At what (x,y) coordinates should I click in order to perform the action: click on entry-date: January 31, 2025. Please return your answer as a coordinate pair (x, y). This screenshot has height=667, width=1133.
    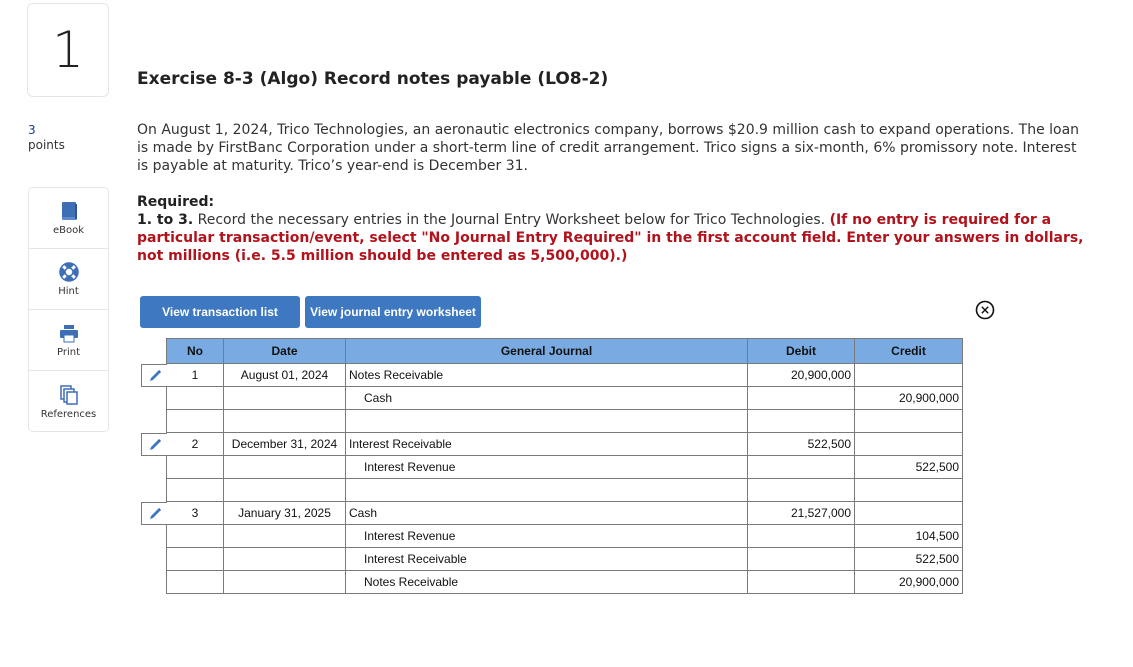
    Looking at the image, I should click on (284, 513).